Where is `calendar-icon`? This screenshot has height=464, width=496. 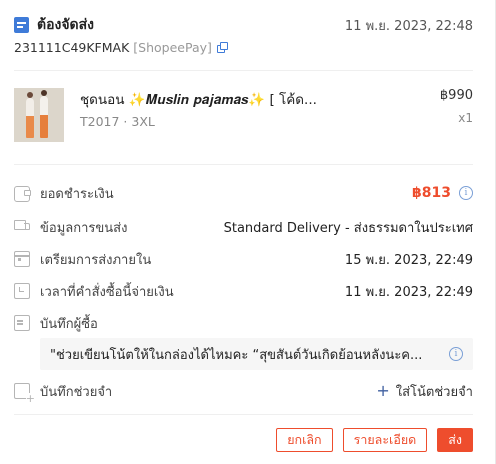 calendar-icon is located at coordinates (22, 259).